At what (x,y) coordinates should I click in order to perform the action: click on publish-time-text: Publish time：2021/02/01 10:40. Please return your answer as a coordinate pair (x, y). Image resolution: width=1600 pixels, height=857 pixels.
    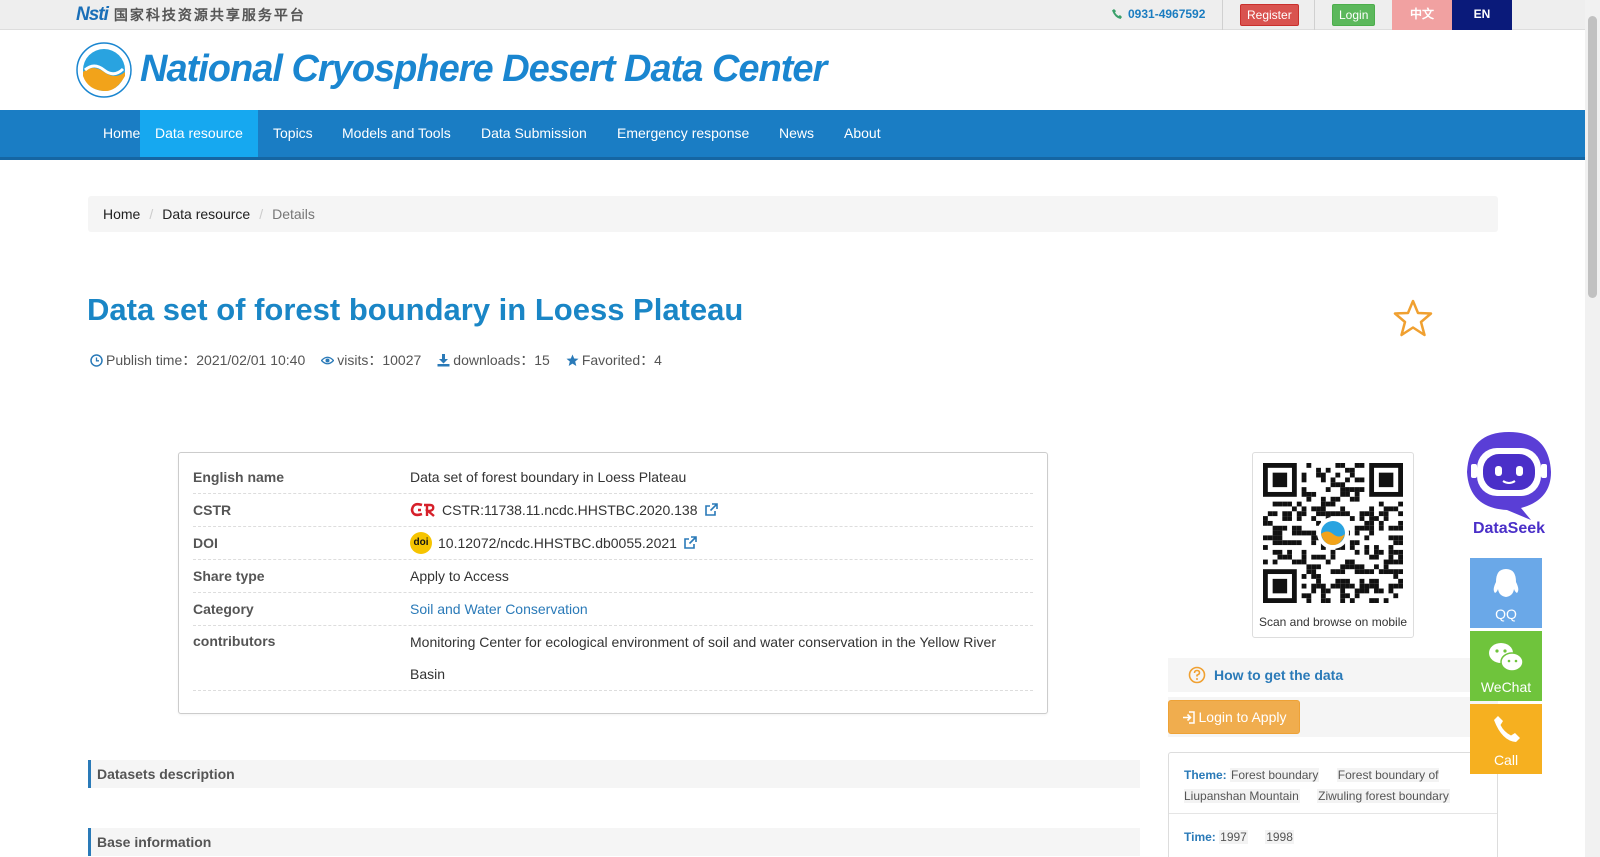
    Looking at the image, I should click on (206, 360).